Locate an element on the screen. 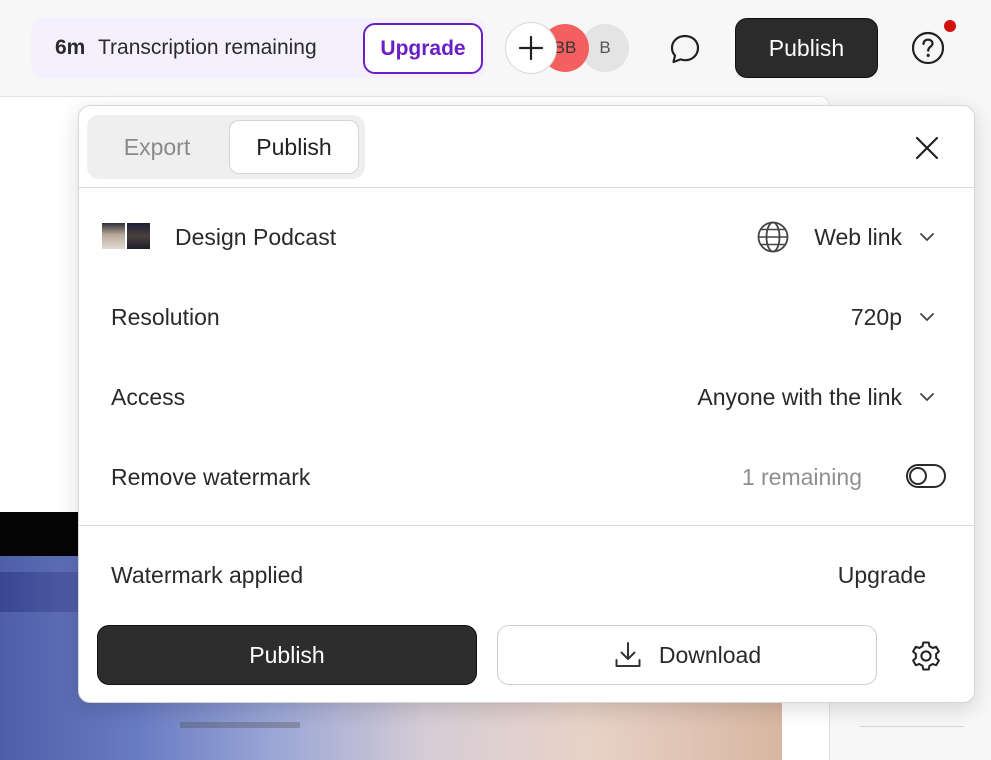  comment-icon is located at coordinates (685, 49).